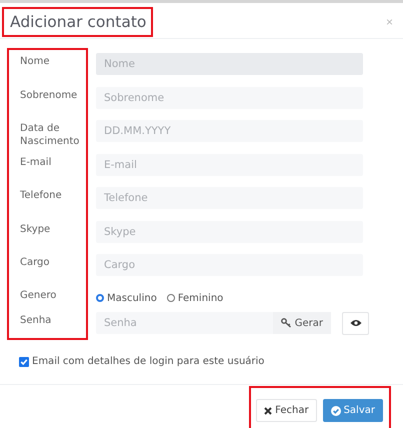  What do you see at coordinates (38, 295) in the screenshot?
I see `field-label: Genero` at bounding box center [38, 295].